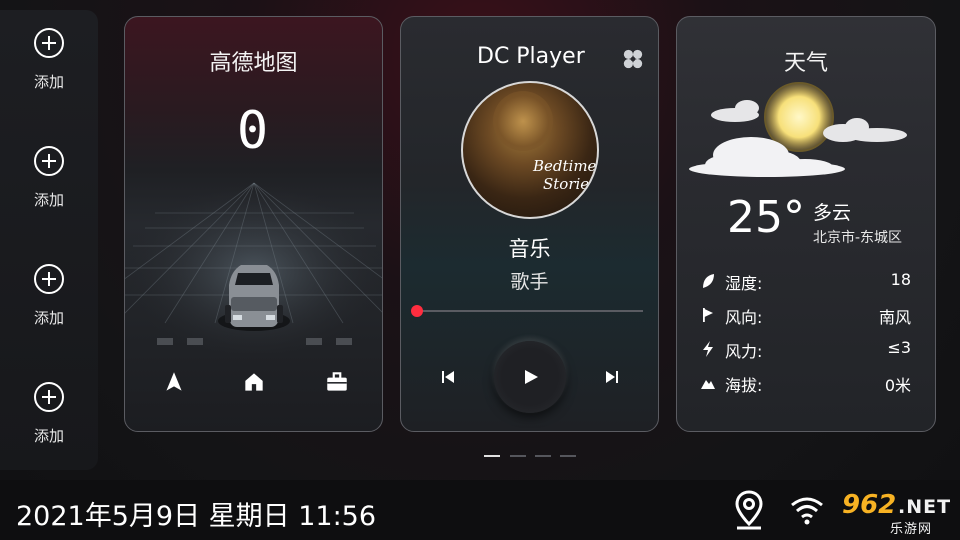  I want to click on watermark-subtitle: 乐游网, so click(911, 529).